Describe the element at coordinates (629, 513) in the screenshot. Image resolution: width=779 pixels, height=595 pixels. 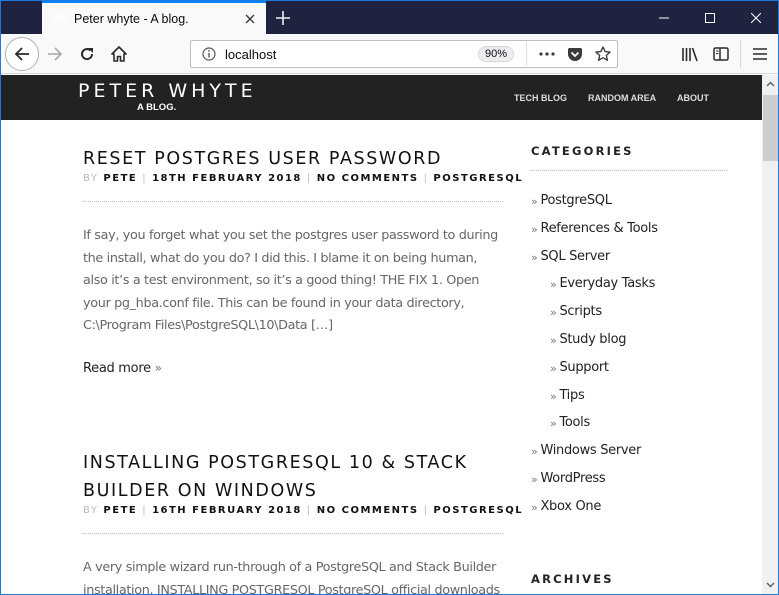
I see `category-item: » Xbox One` at that location.